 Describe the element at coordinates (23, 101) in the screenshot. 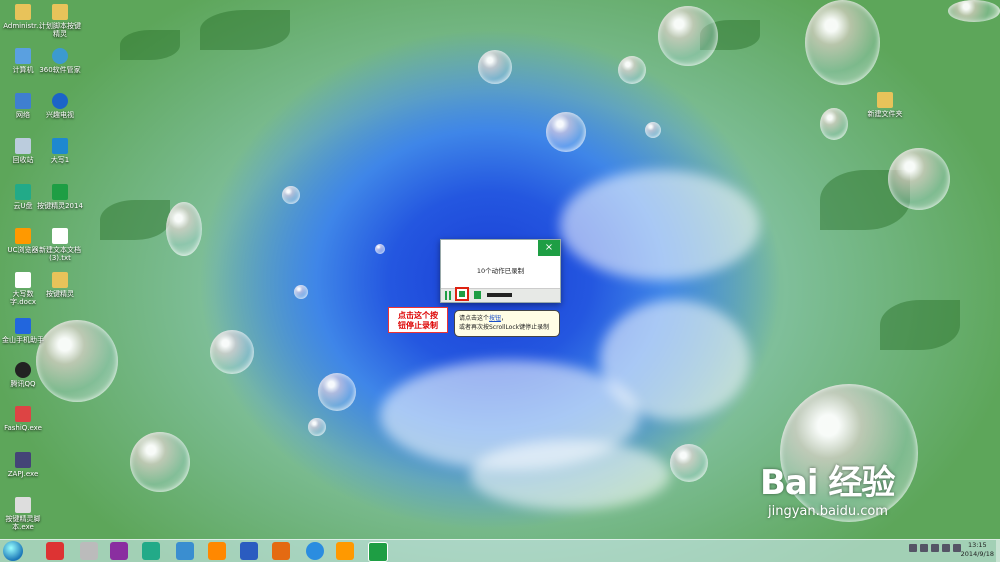

I see `network-icon` at that location.